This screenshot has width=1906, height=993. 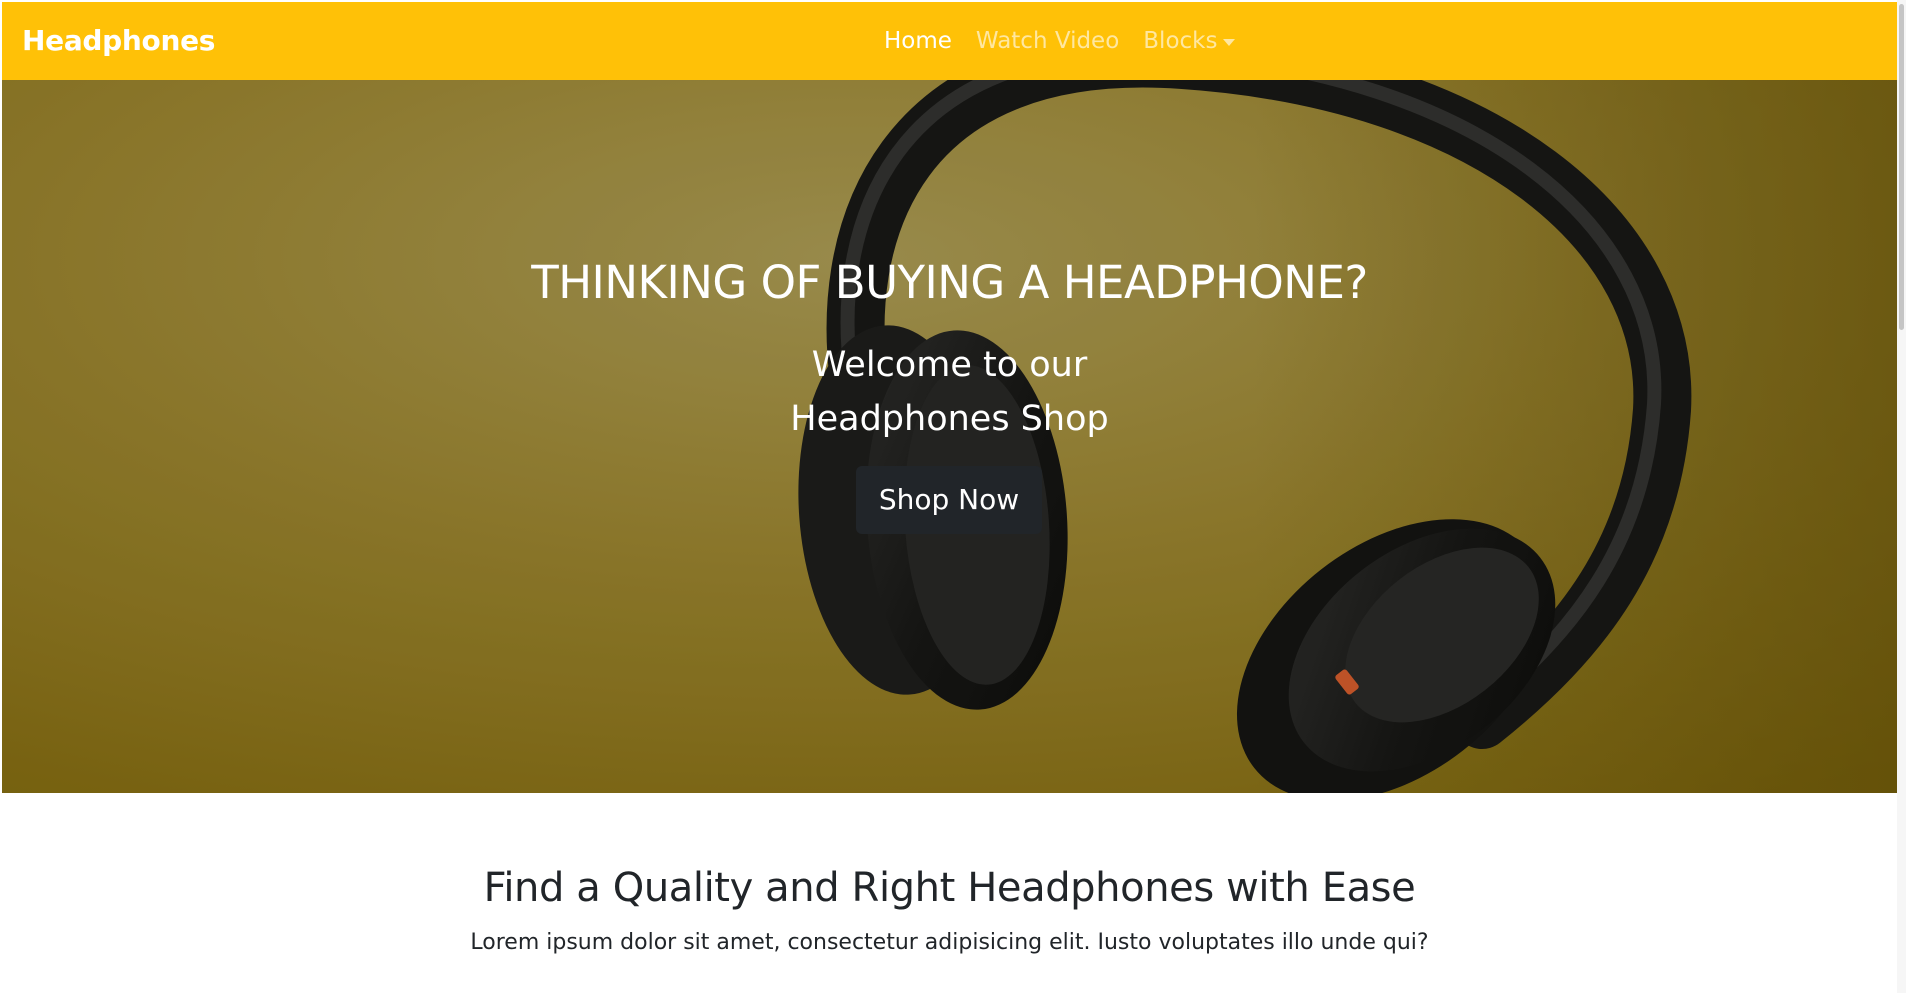 I want to click on scrollbar-thumb, so click(x=1901, y=167).